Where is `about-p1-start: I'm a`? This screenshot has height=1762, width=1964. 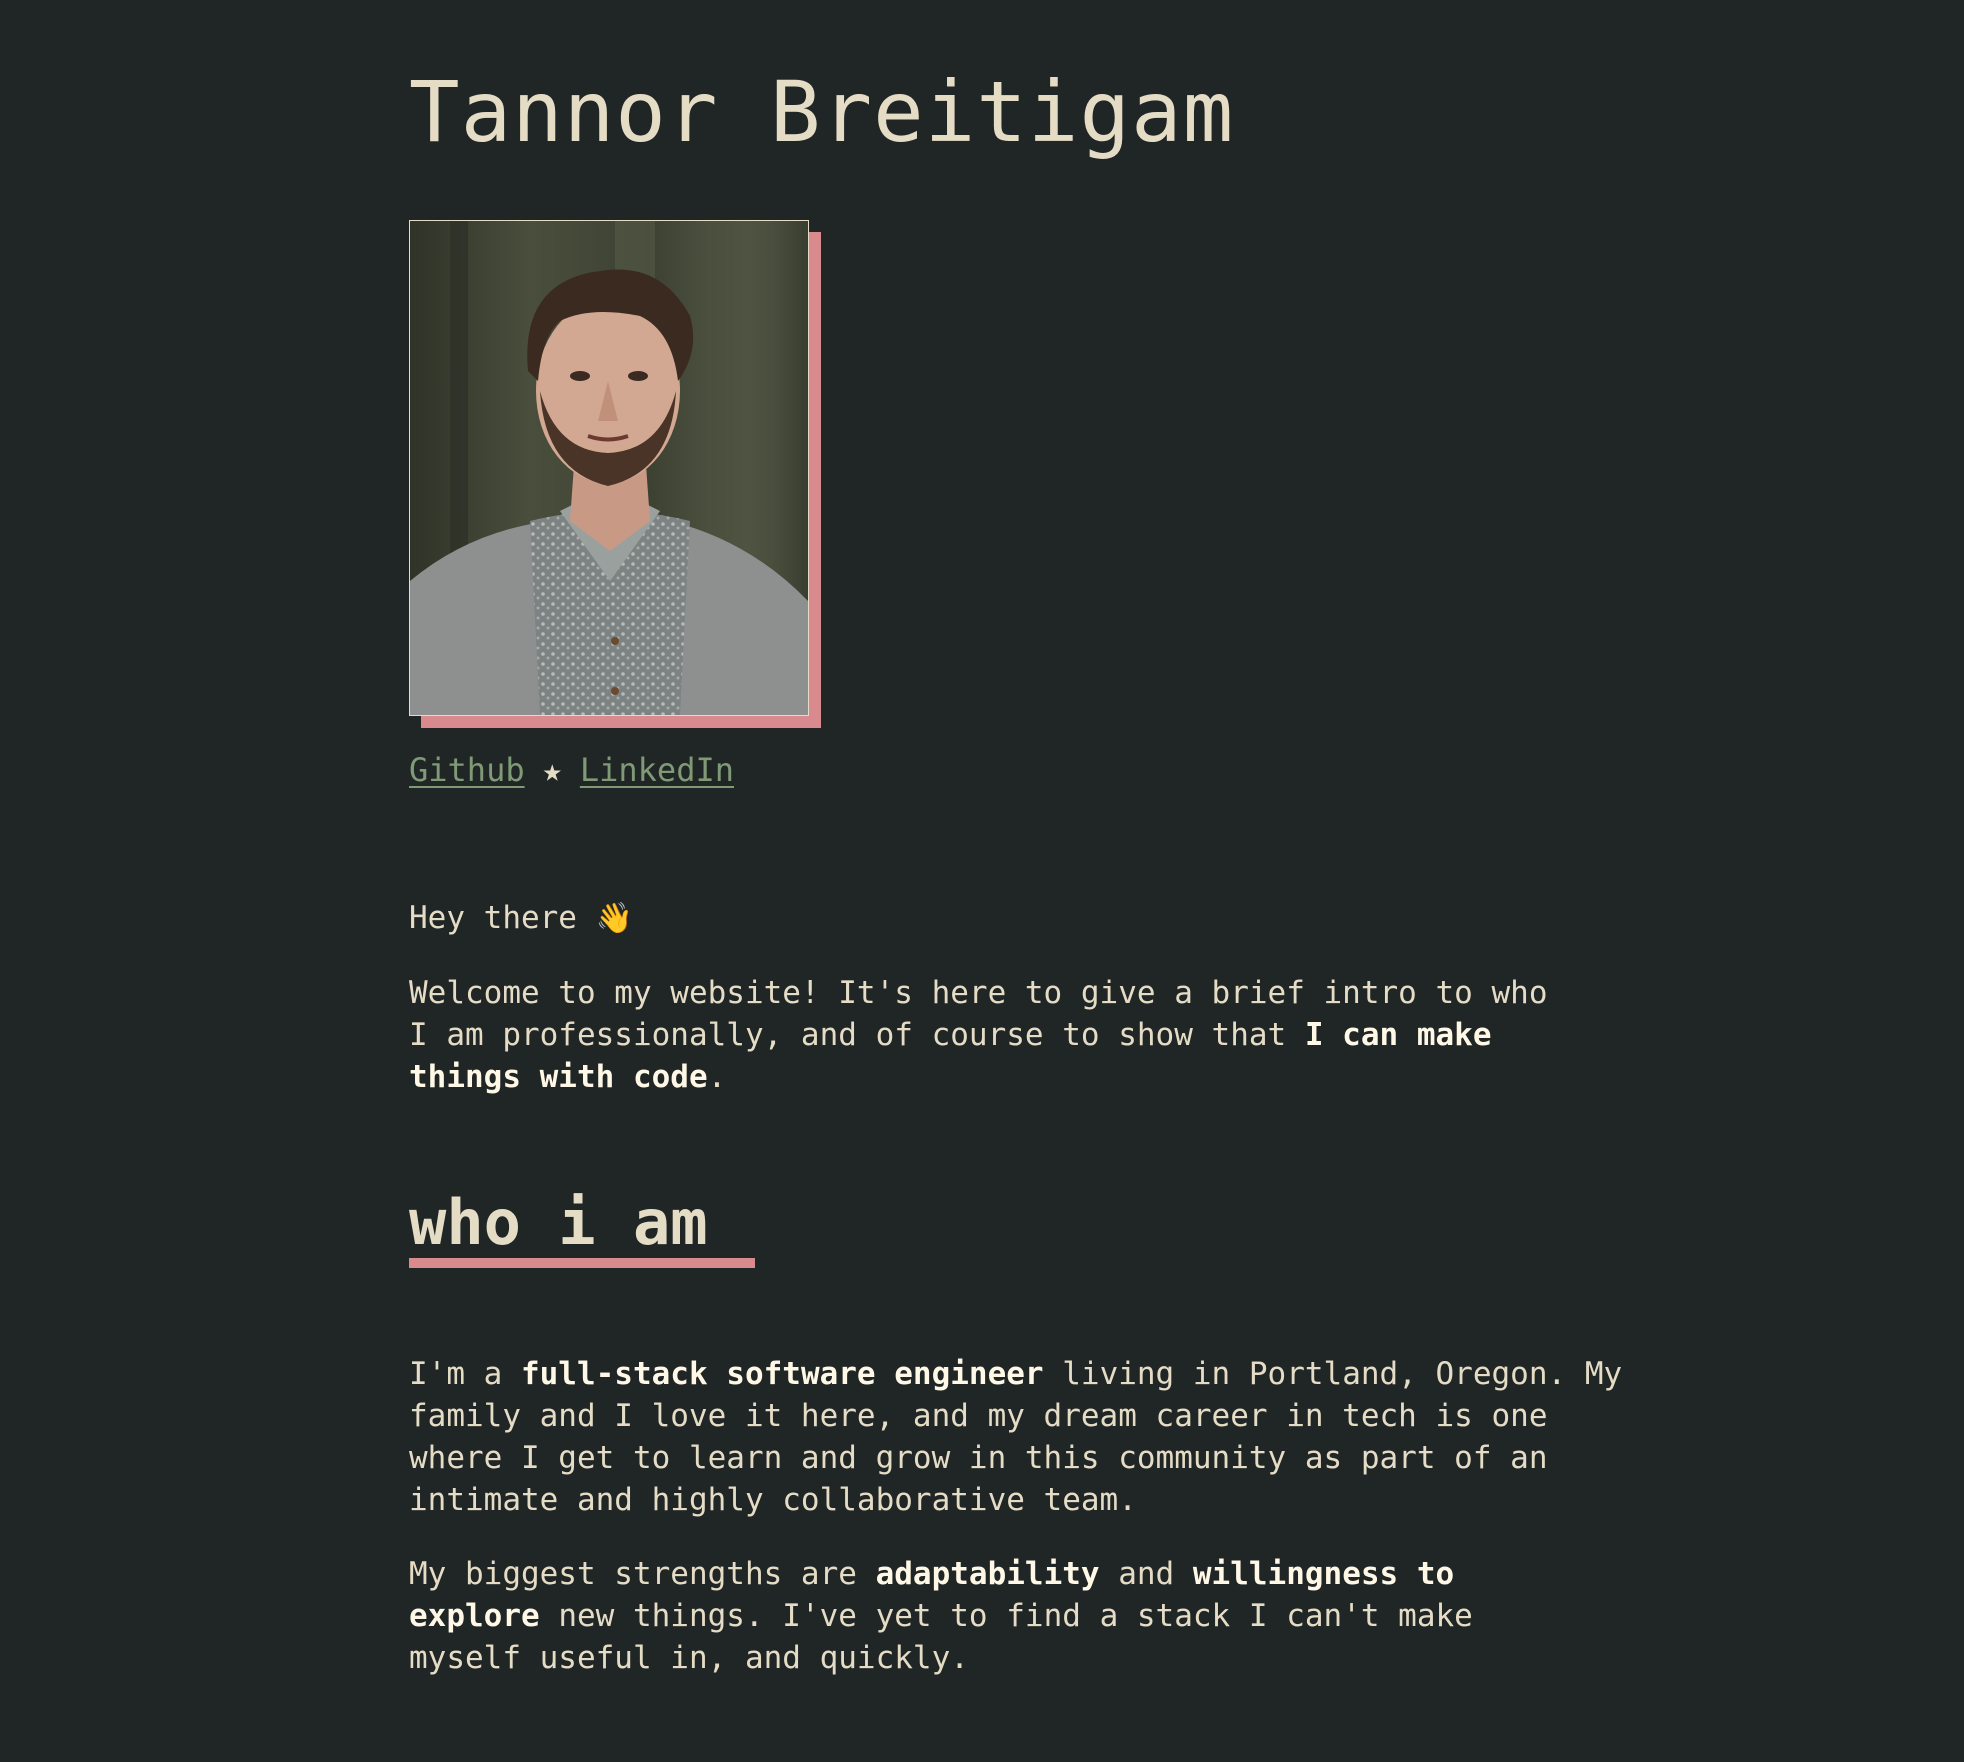
about-p1-start: I'm a is located at coordinates (465, 1374).